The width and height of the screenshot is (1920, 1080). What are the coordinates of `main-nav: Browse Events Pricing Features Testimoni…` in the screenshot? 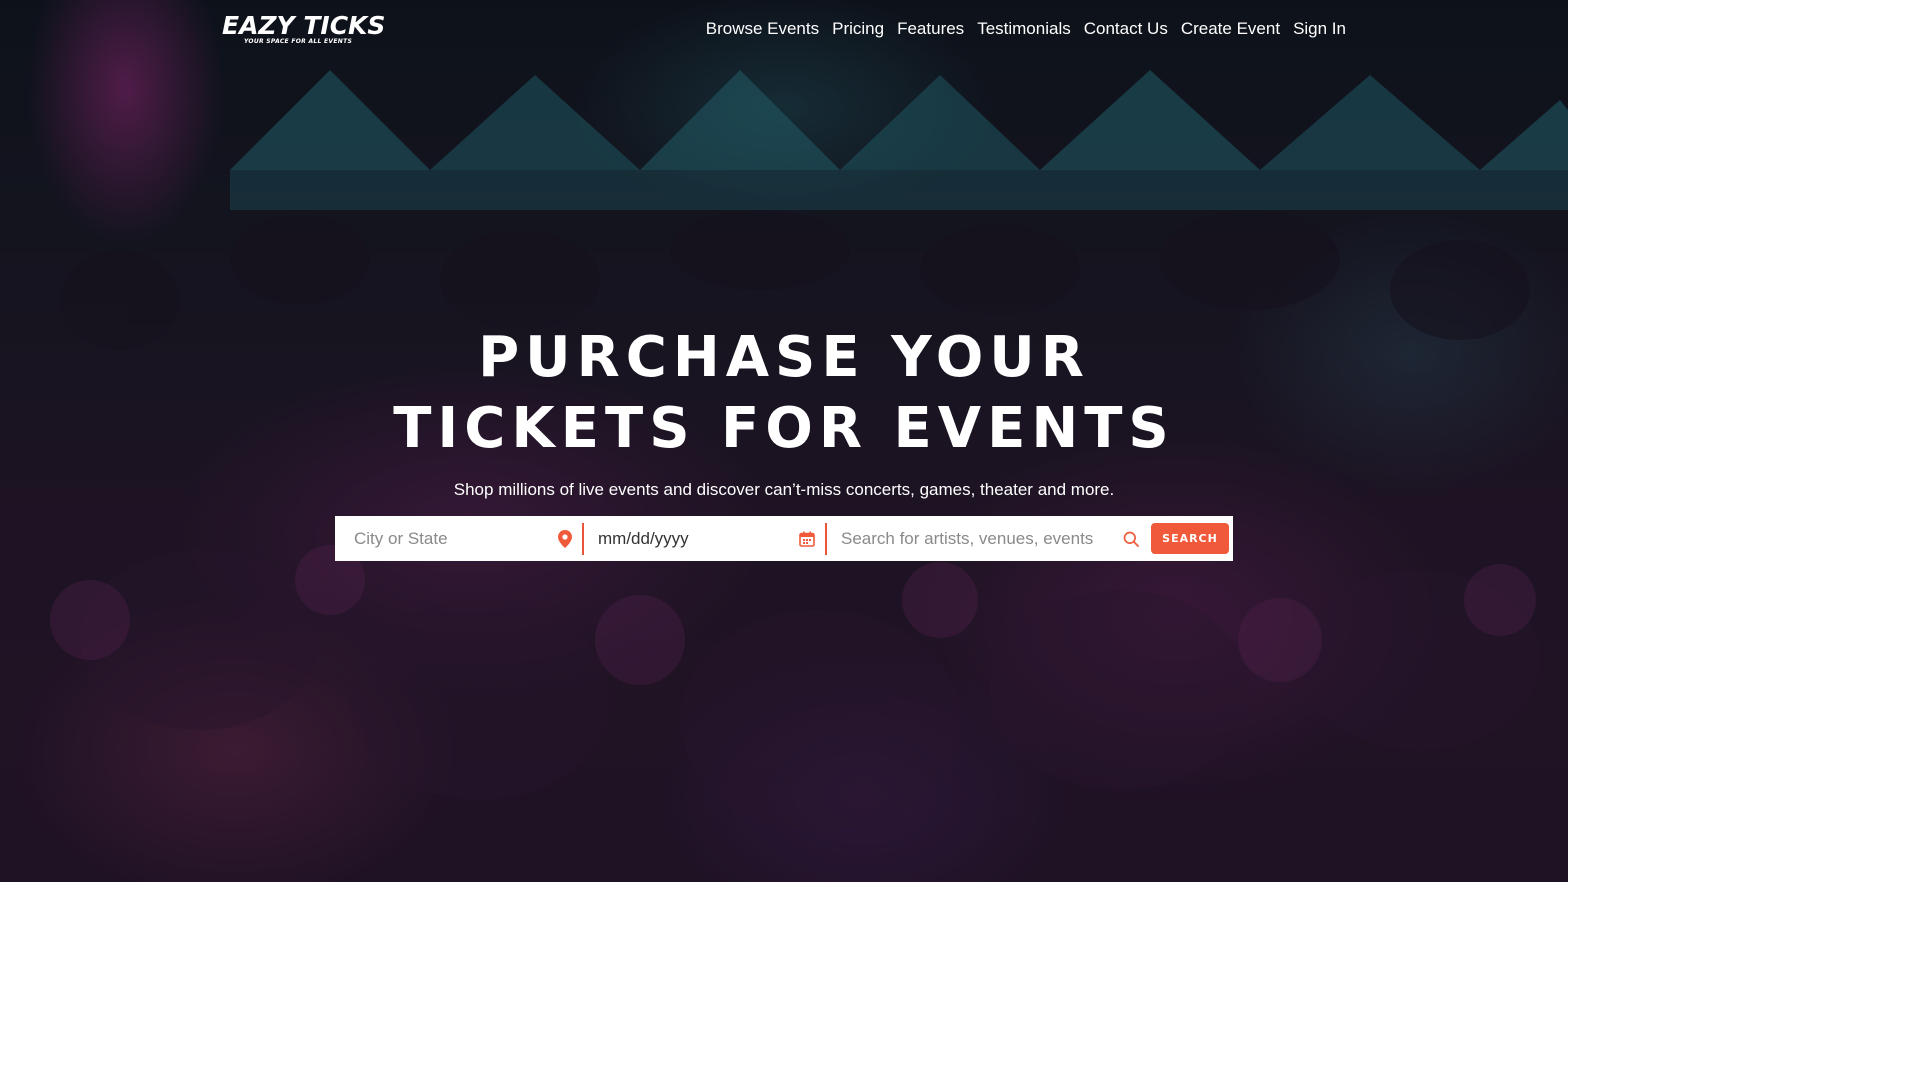 It's located at (1026, 29).